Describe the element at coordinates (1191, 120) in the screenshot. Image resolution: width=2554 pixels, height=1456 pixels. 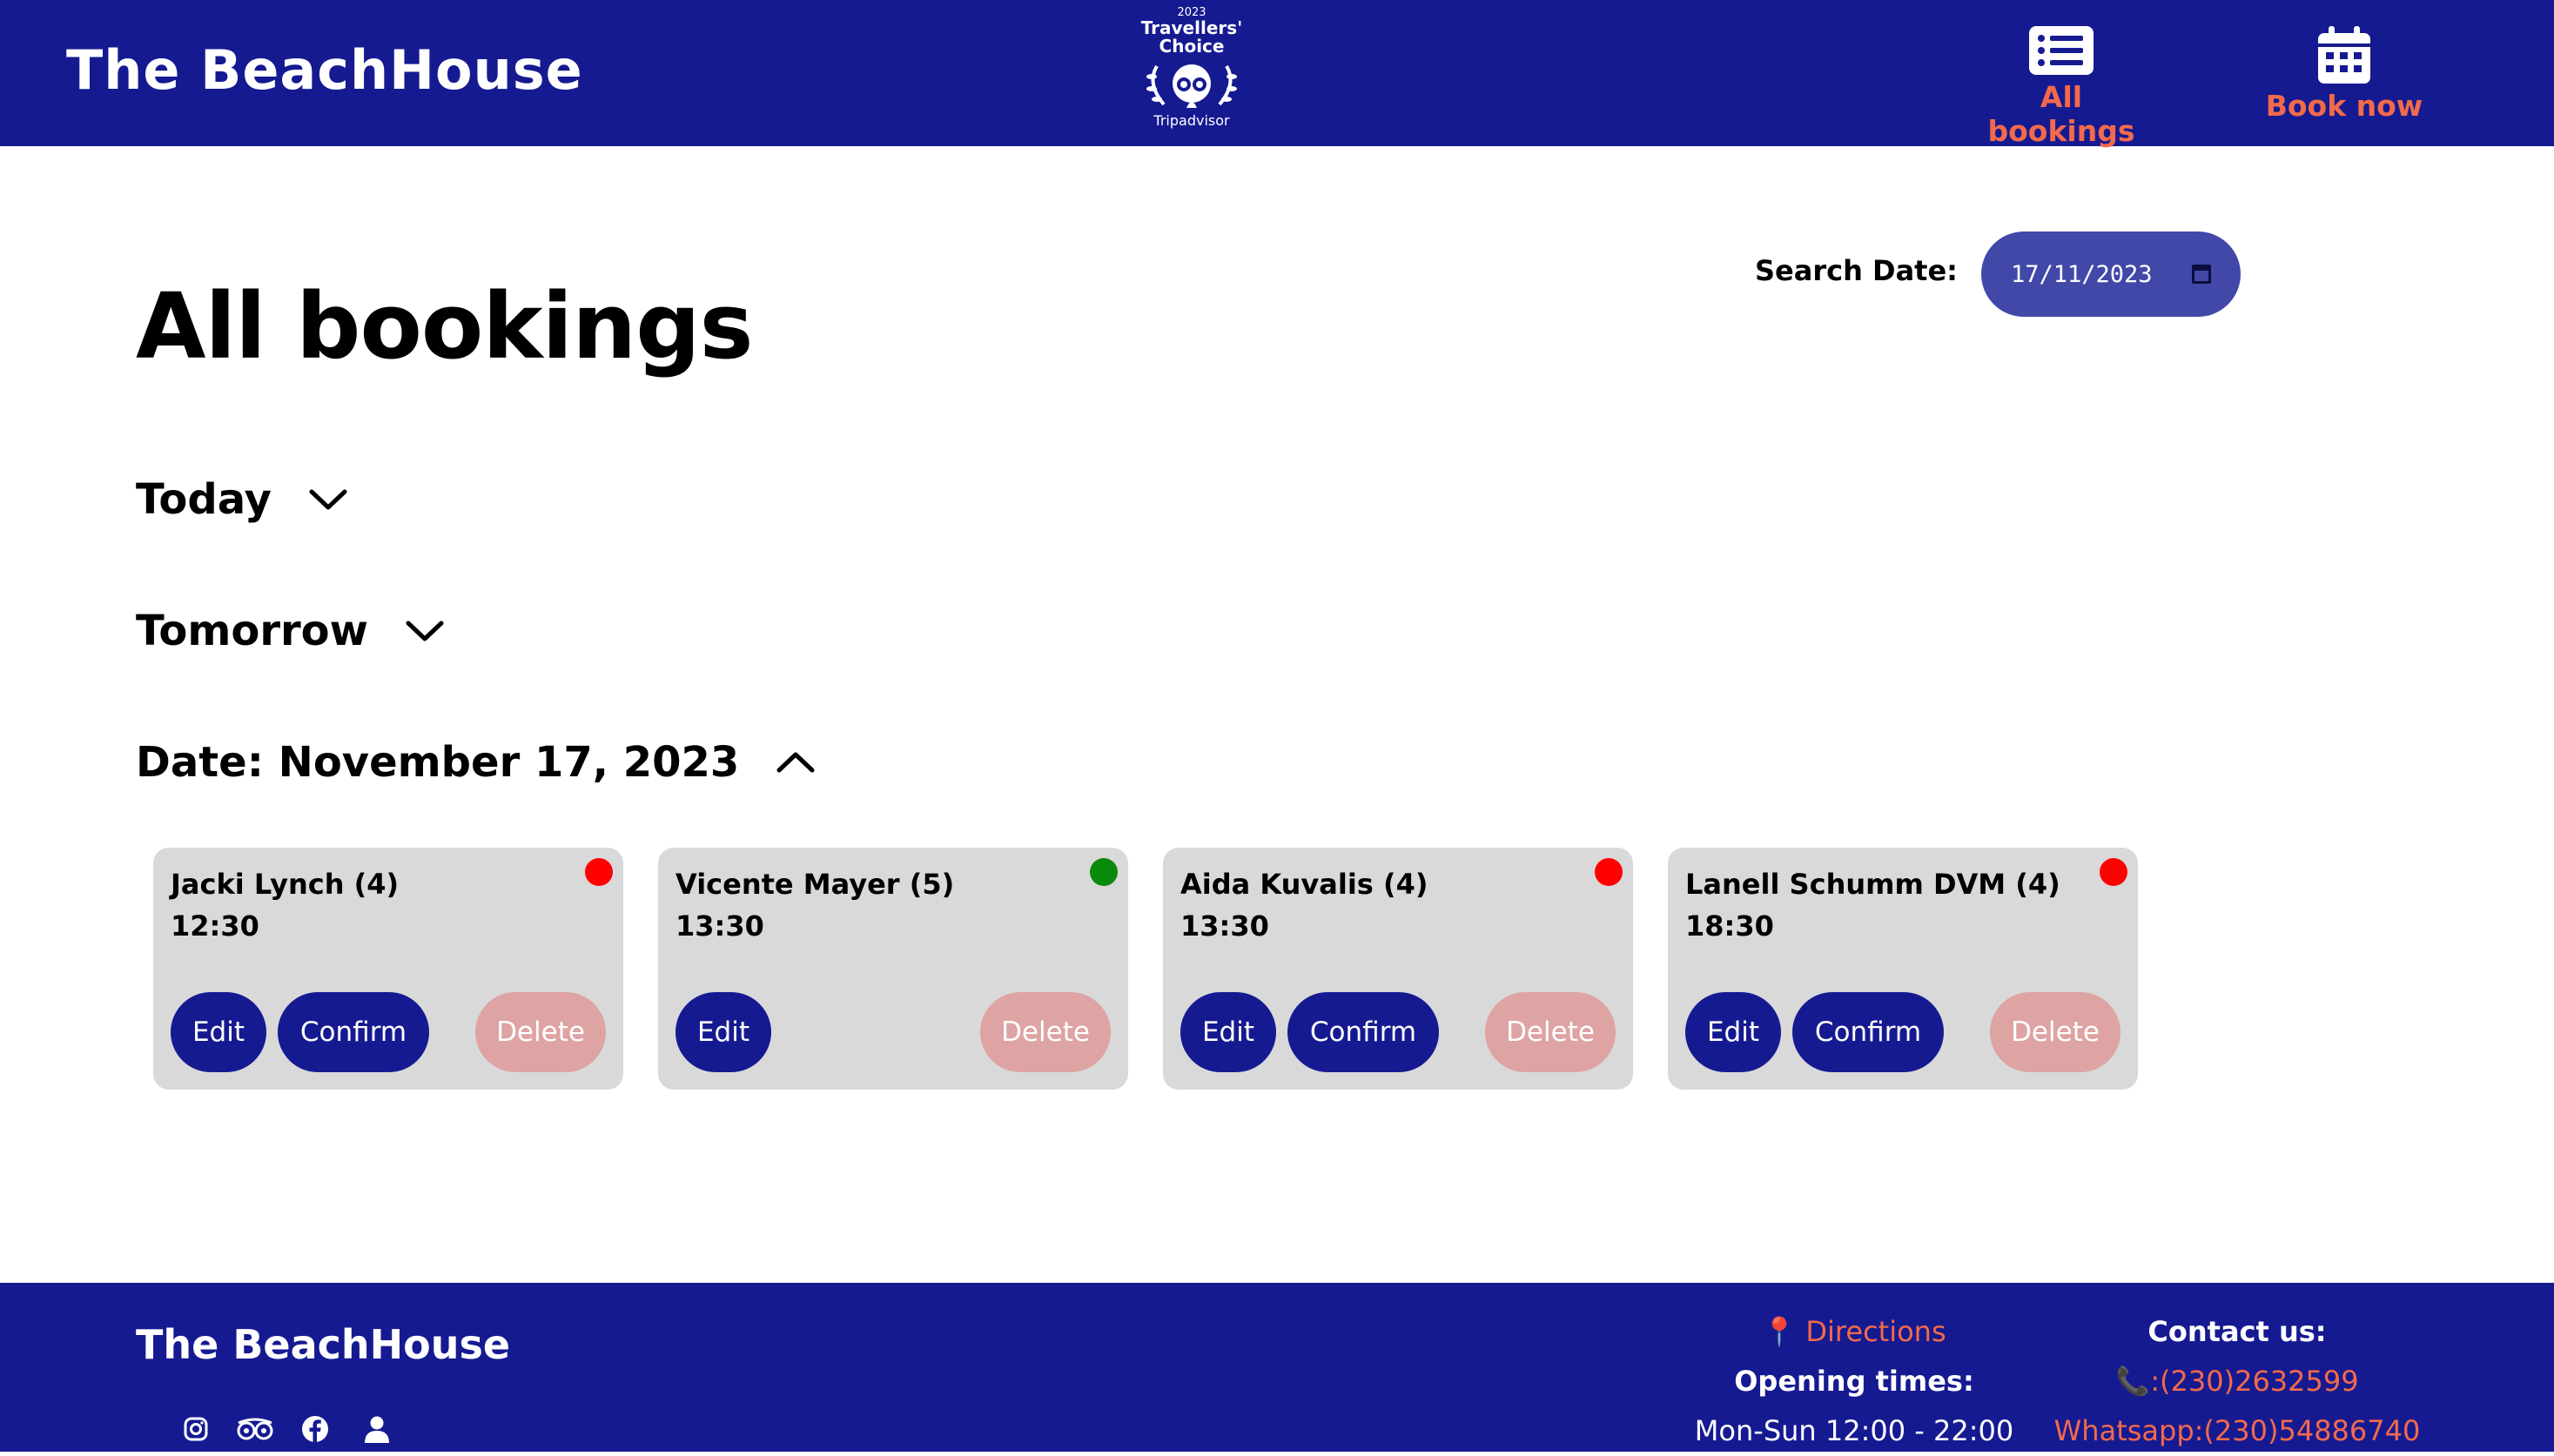
I see `badge-brand: Tripadvisor` at that location.